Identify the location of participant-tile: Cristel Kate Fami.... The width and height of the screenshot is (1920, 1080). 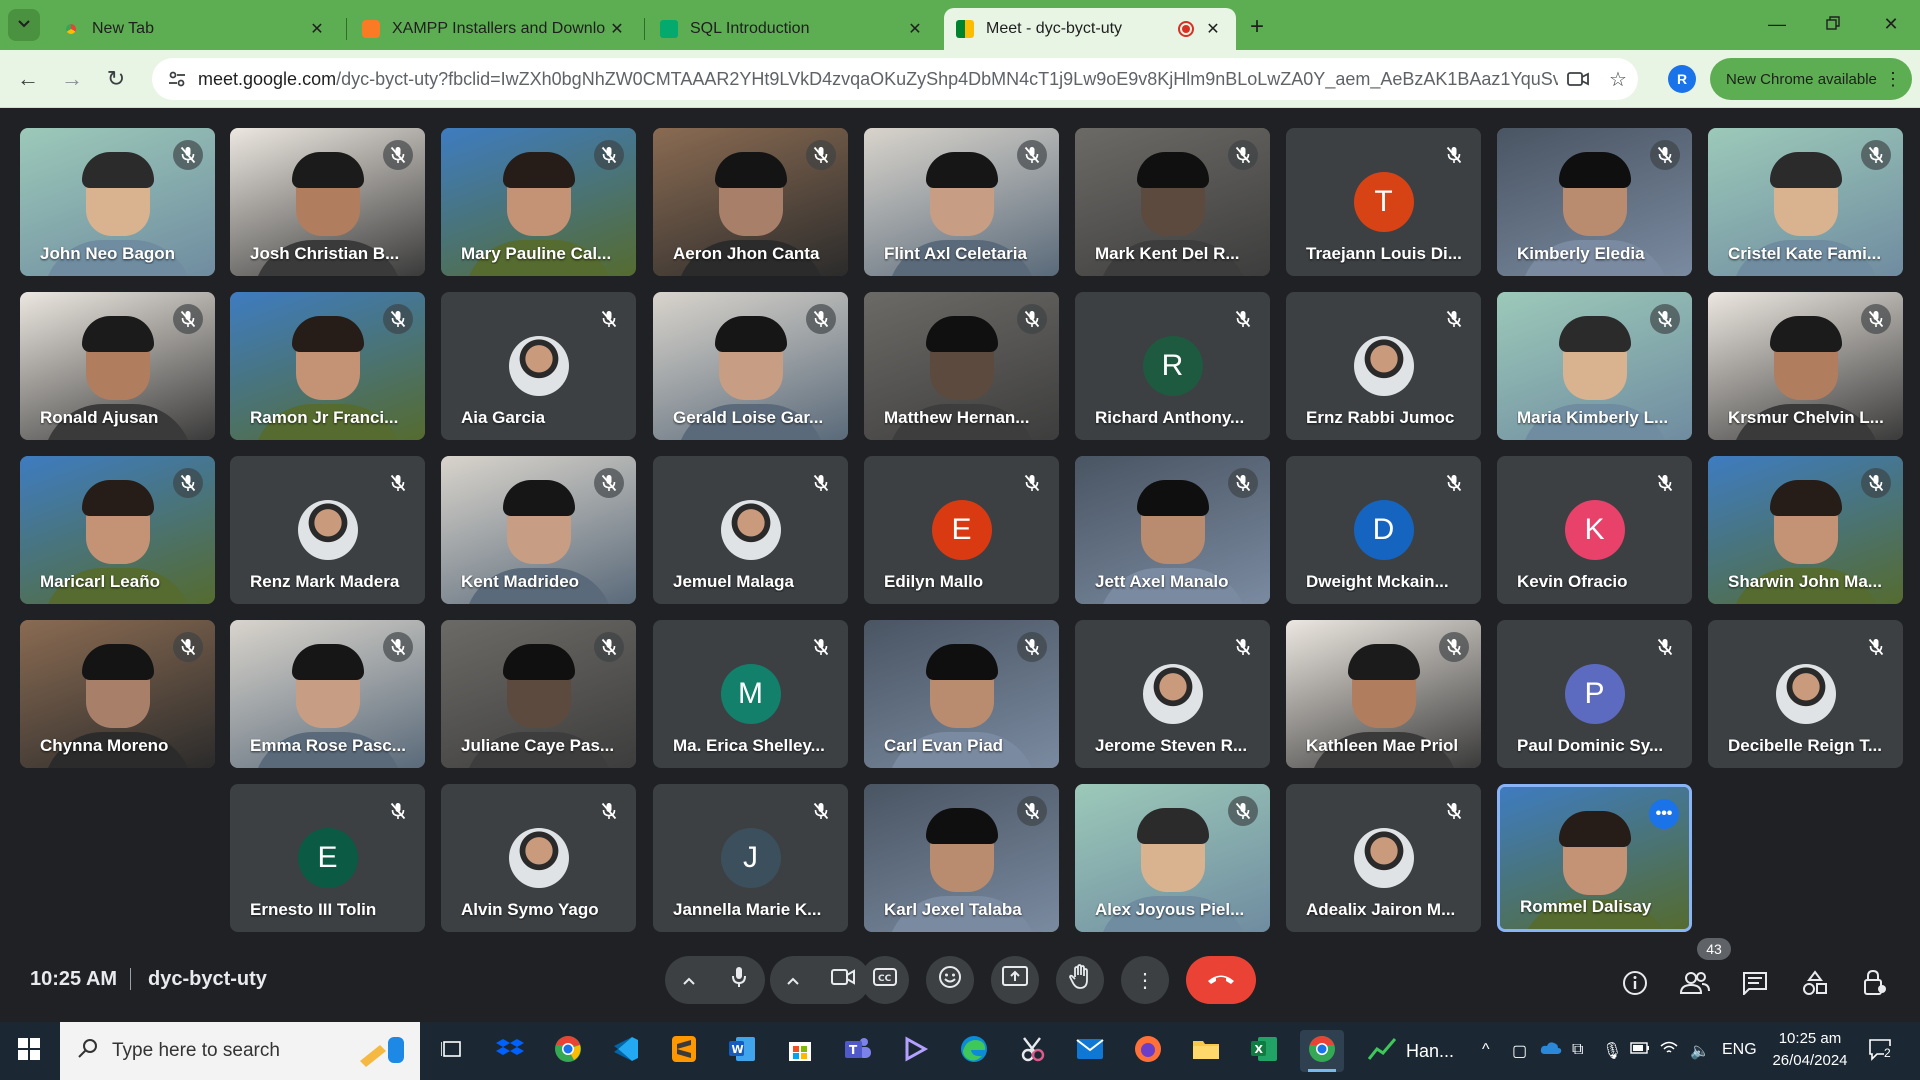
(1805, 202).